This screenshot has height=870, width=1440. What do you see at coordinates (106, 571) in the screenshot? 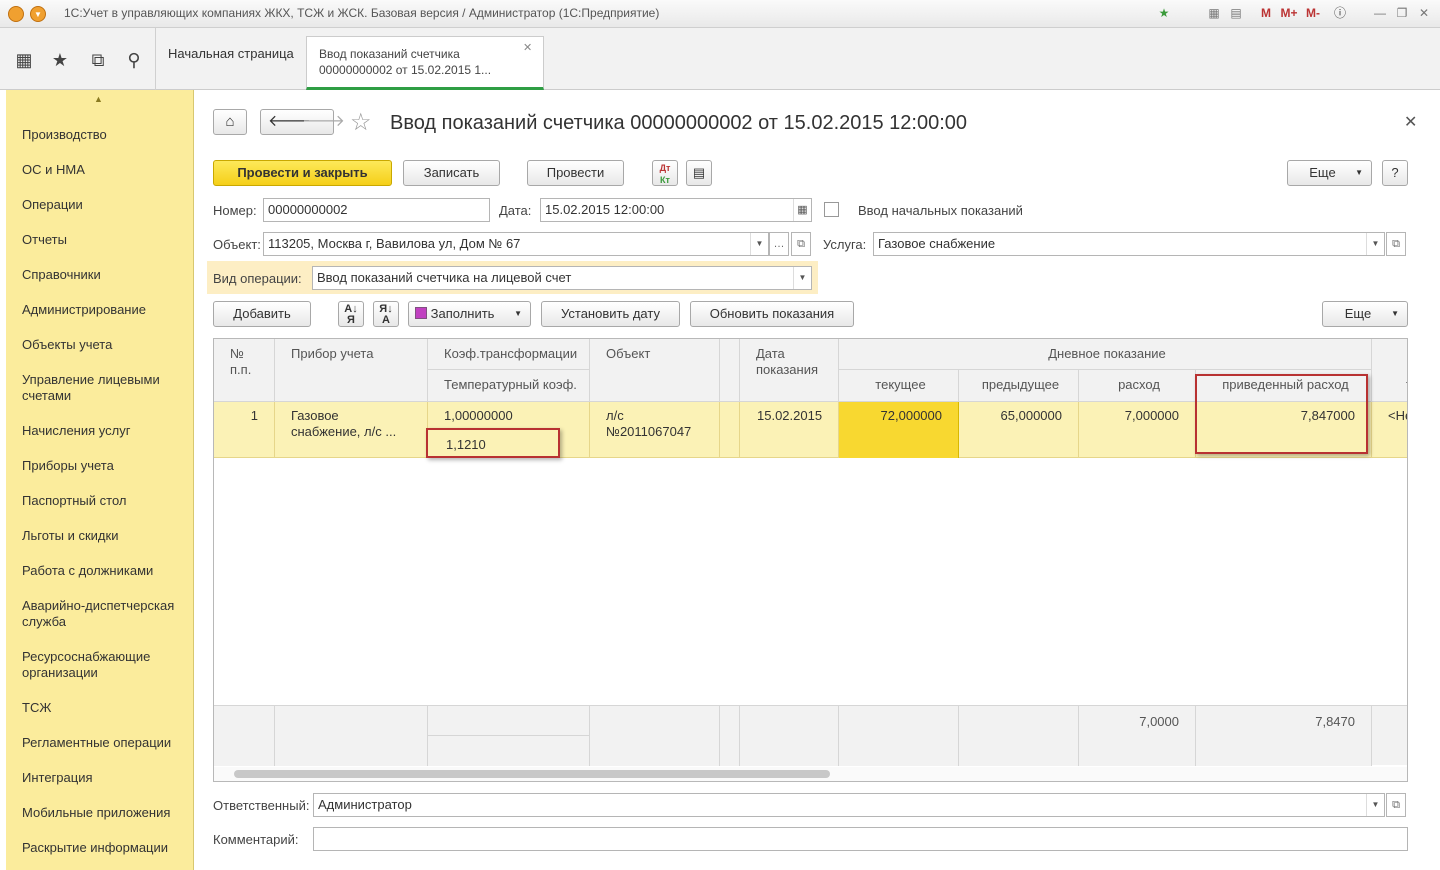
I see `sidebar-item: Работа с должниками` at bounding box center [106, 571].